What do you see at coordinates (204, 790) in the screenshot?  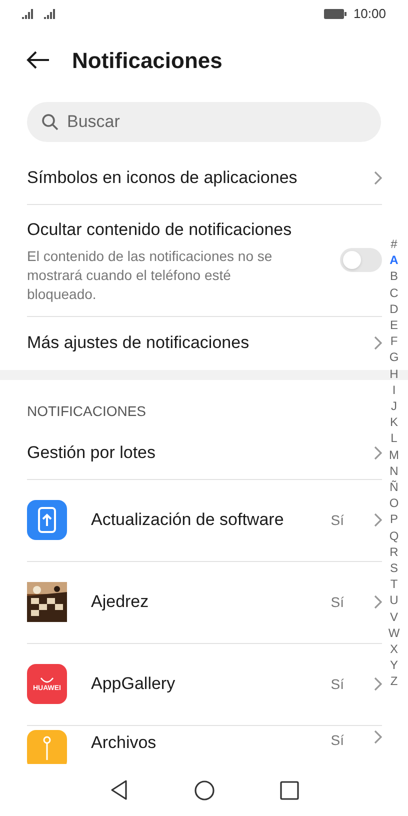 I see `home-nav-icon` at bounding box center [204, 790].